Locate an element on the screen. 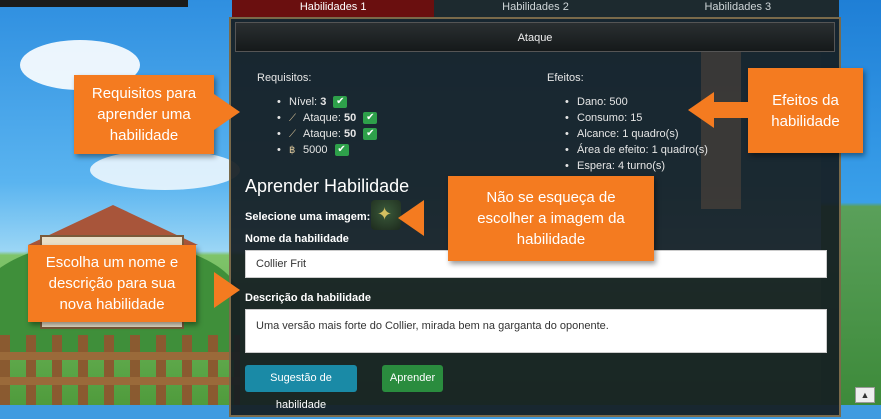 The height and width of the screenshot is (419, 881). requirement-value: 5000 is located at coordinates (315, 150).